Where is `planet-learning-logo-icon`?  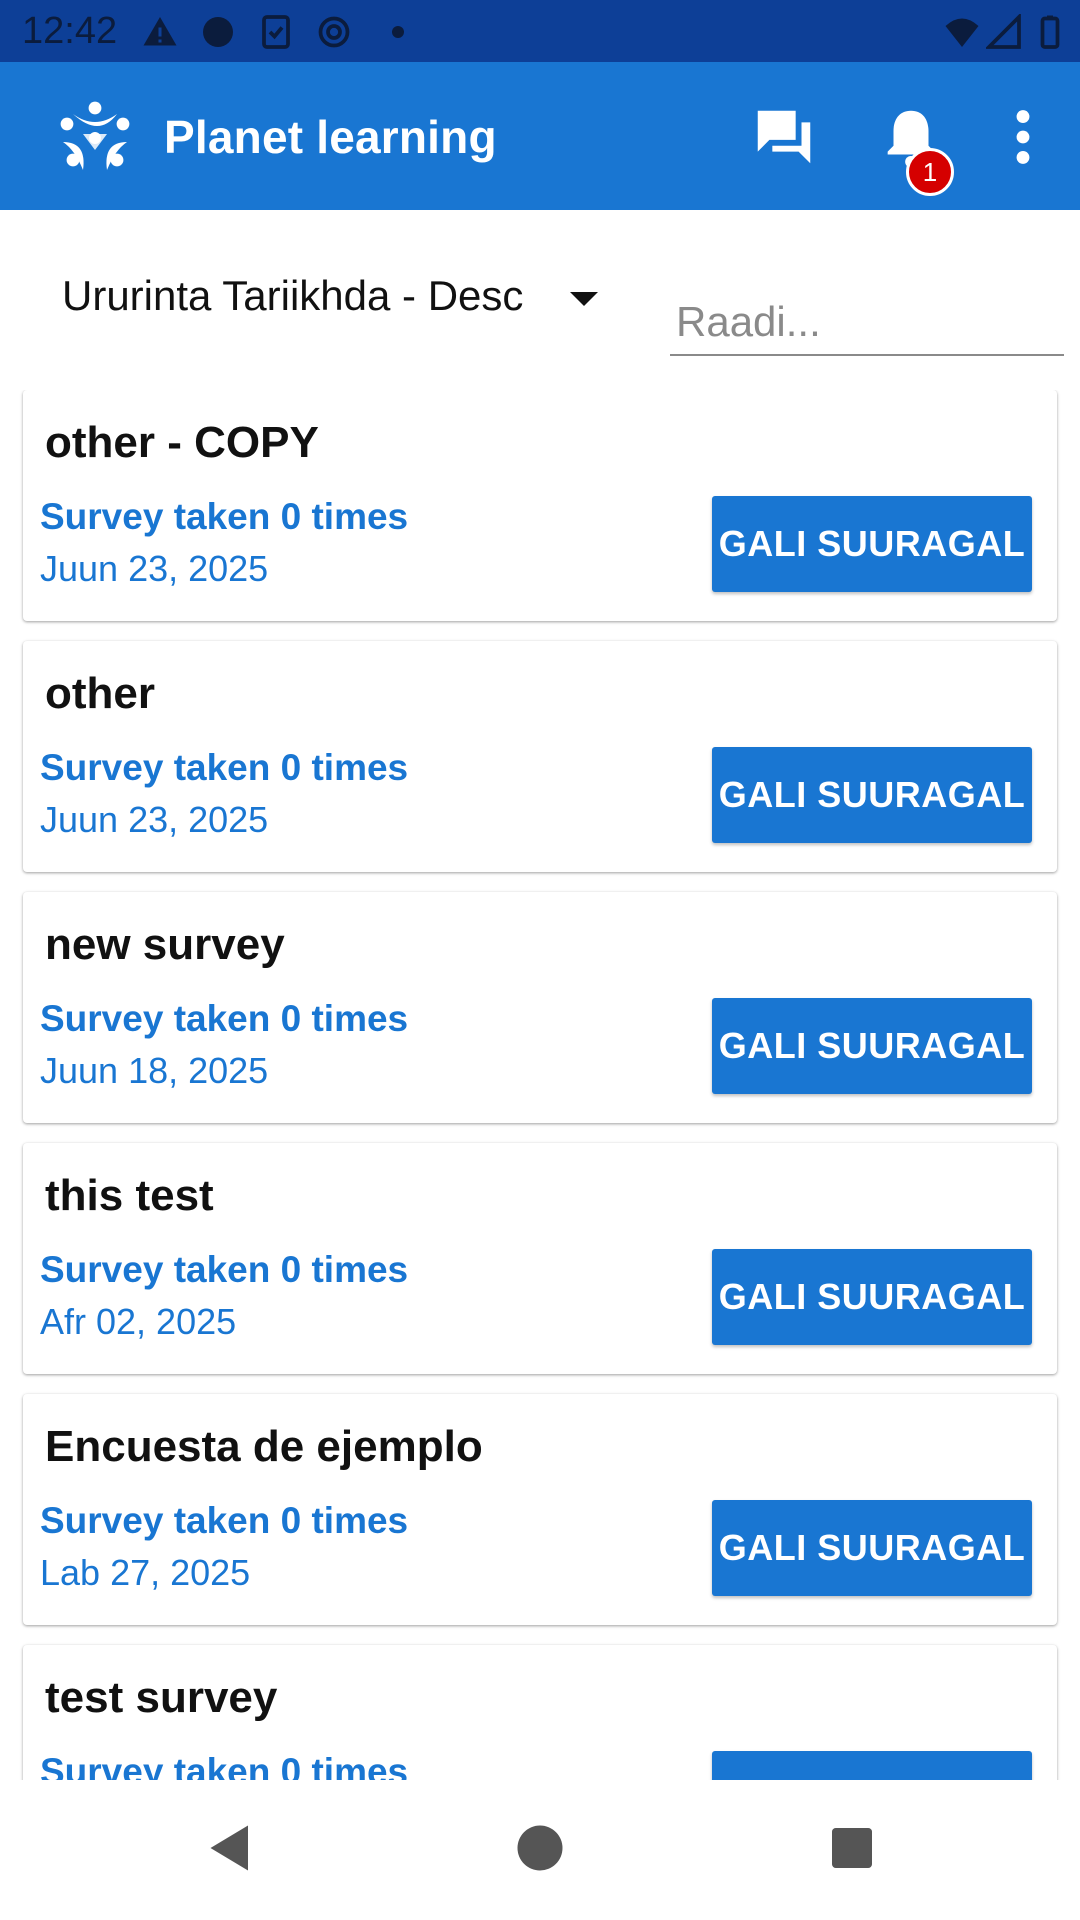
planet-learning-logo-icon is located at coordinates (95, 135).